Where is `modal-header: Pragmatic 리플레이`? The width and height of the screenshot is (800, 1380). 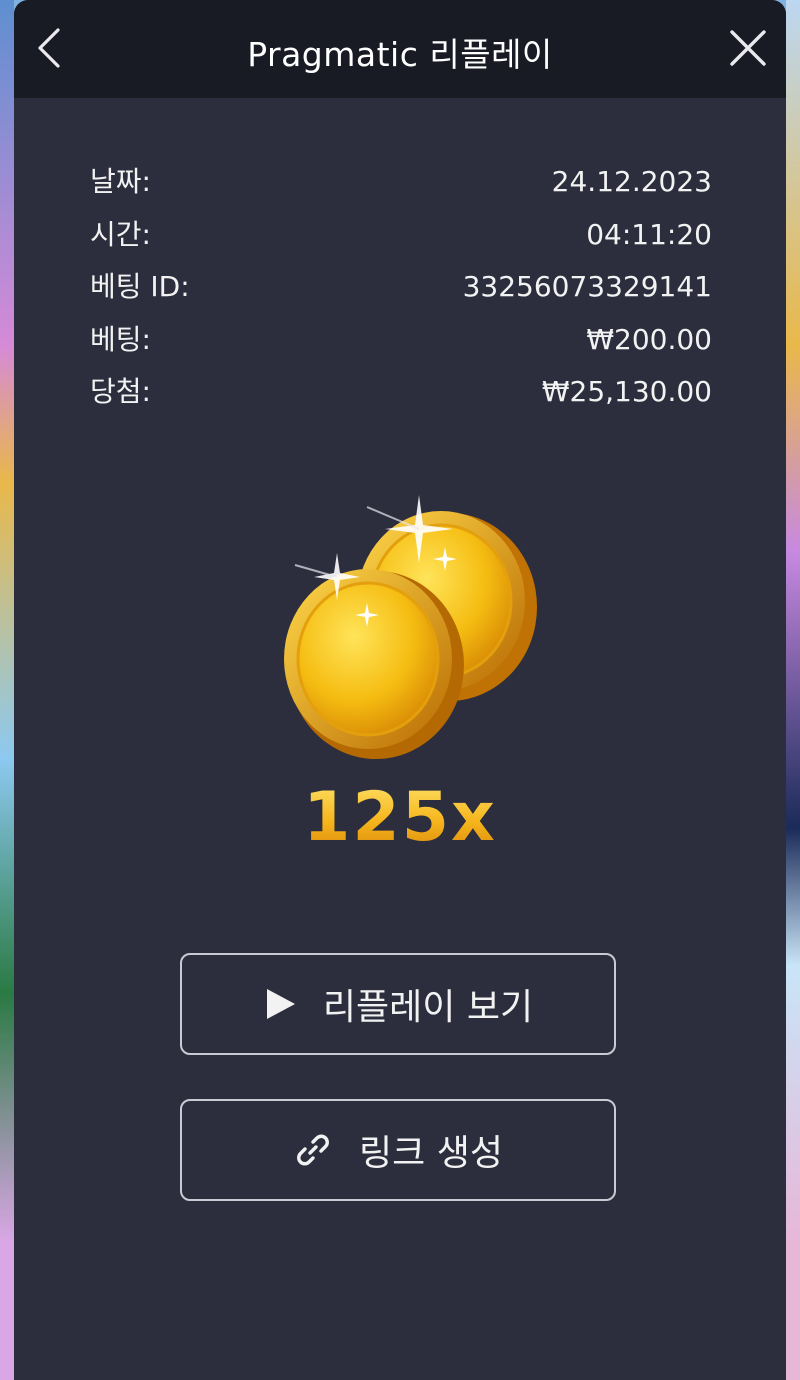 modal-header: Pragmatic 리플레이 is located at coordinates (400, 49).